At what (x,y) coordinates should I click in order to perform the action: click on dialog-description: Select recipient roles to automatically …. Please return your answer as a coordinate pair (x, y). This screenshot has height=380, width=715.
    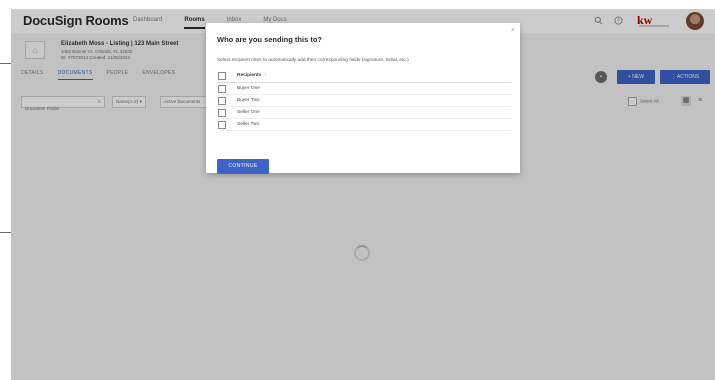
    Looking at the image, I should click on (313, 60).